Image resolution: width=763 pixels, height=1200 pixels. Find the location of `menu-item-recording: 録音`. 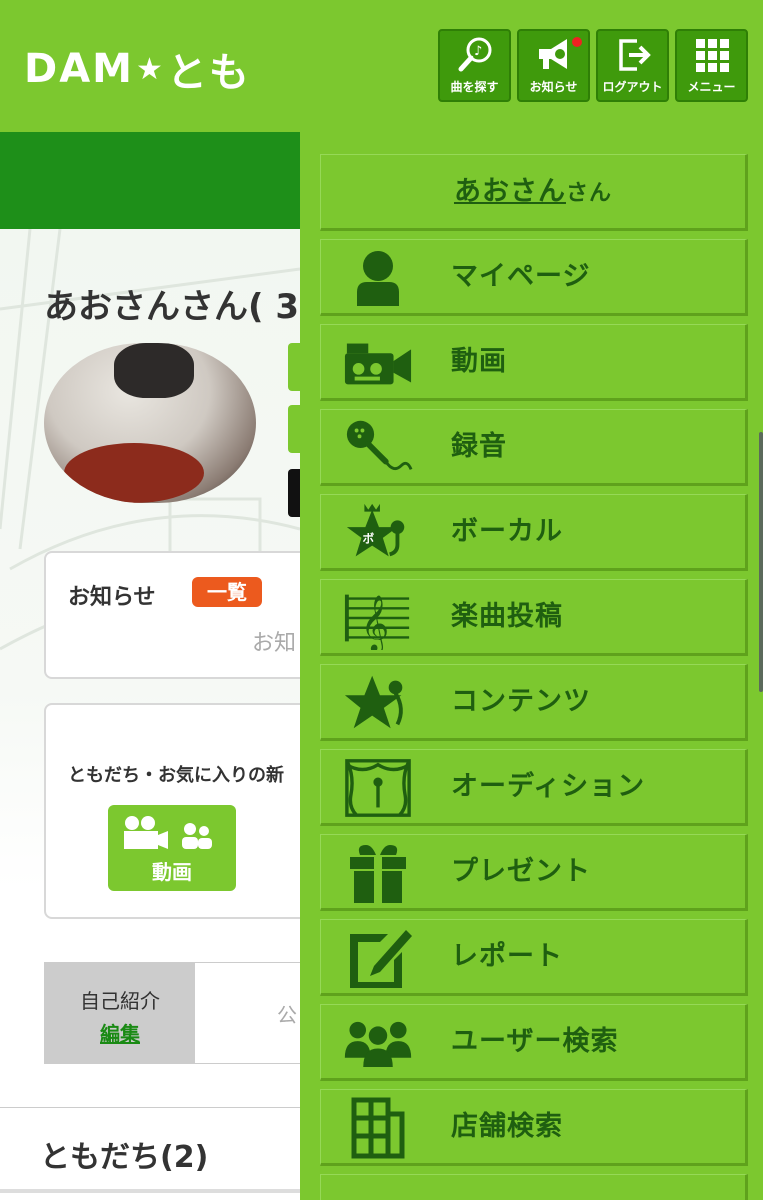

menu-item-recording: 録音 is located at coordinates (534, 447).